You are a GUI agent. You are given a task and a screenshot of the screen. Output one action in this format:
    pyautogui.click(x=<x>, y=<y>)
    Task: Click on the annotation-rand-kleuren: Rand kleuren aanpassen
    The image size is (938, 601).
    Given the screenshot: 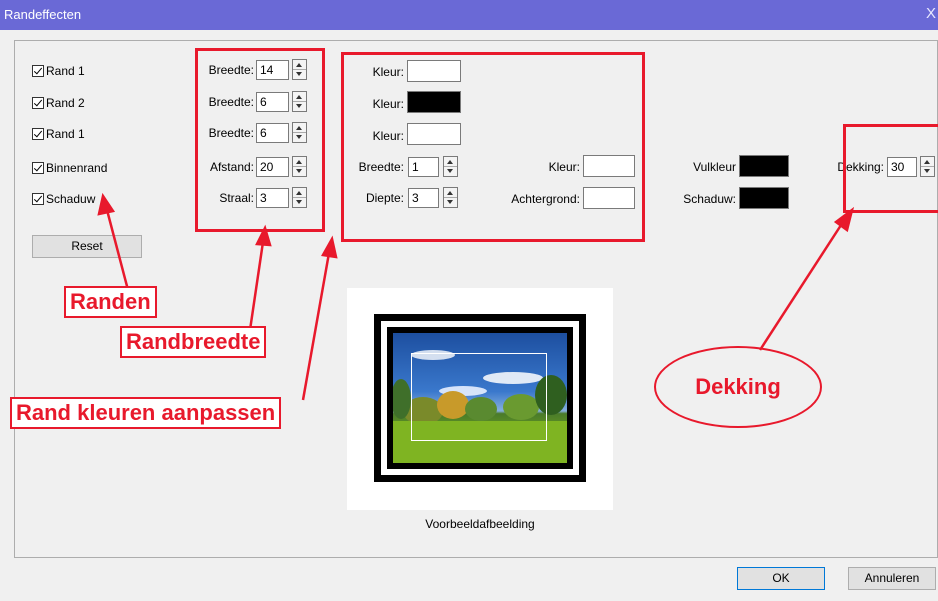 What is the action you would take?
    pyautogui.click(x=146, y=413)
    